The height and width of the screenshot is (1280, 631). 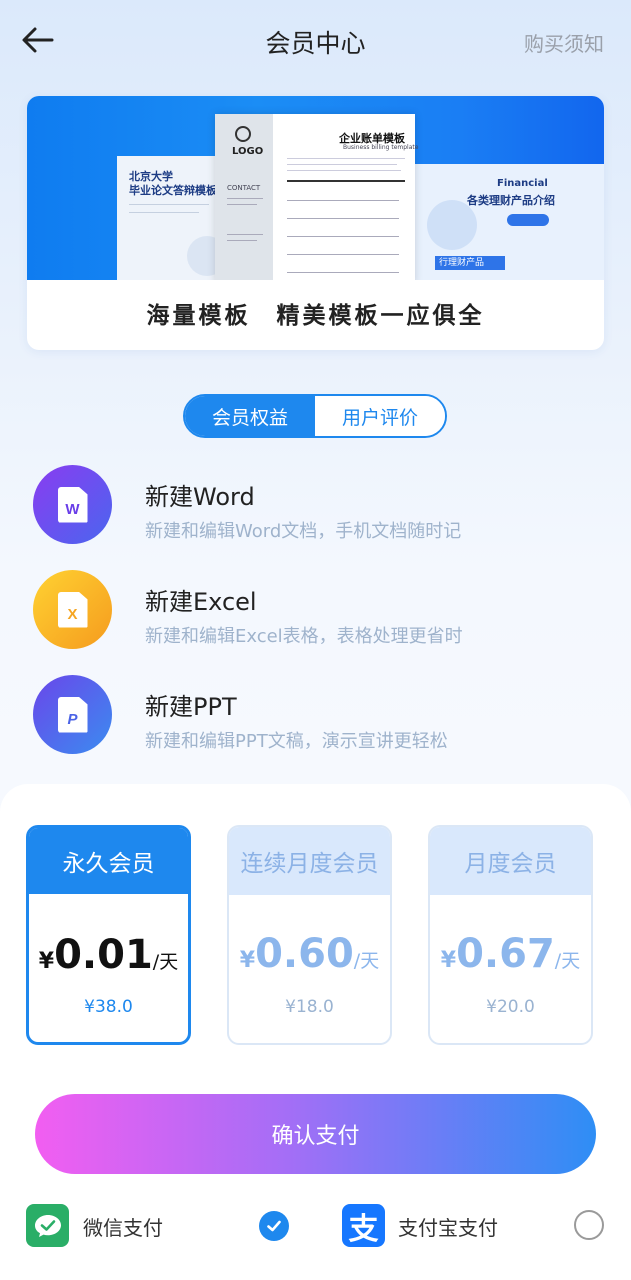 What do you see at coordinates (564, 42) in the screenshot?
I see `purchase-notice-link: 购买须知` at bounding box center [564, 42].